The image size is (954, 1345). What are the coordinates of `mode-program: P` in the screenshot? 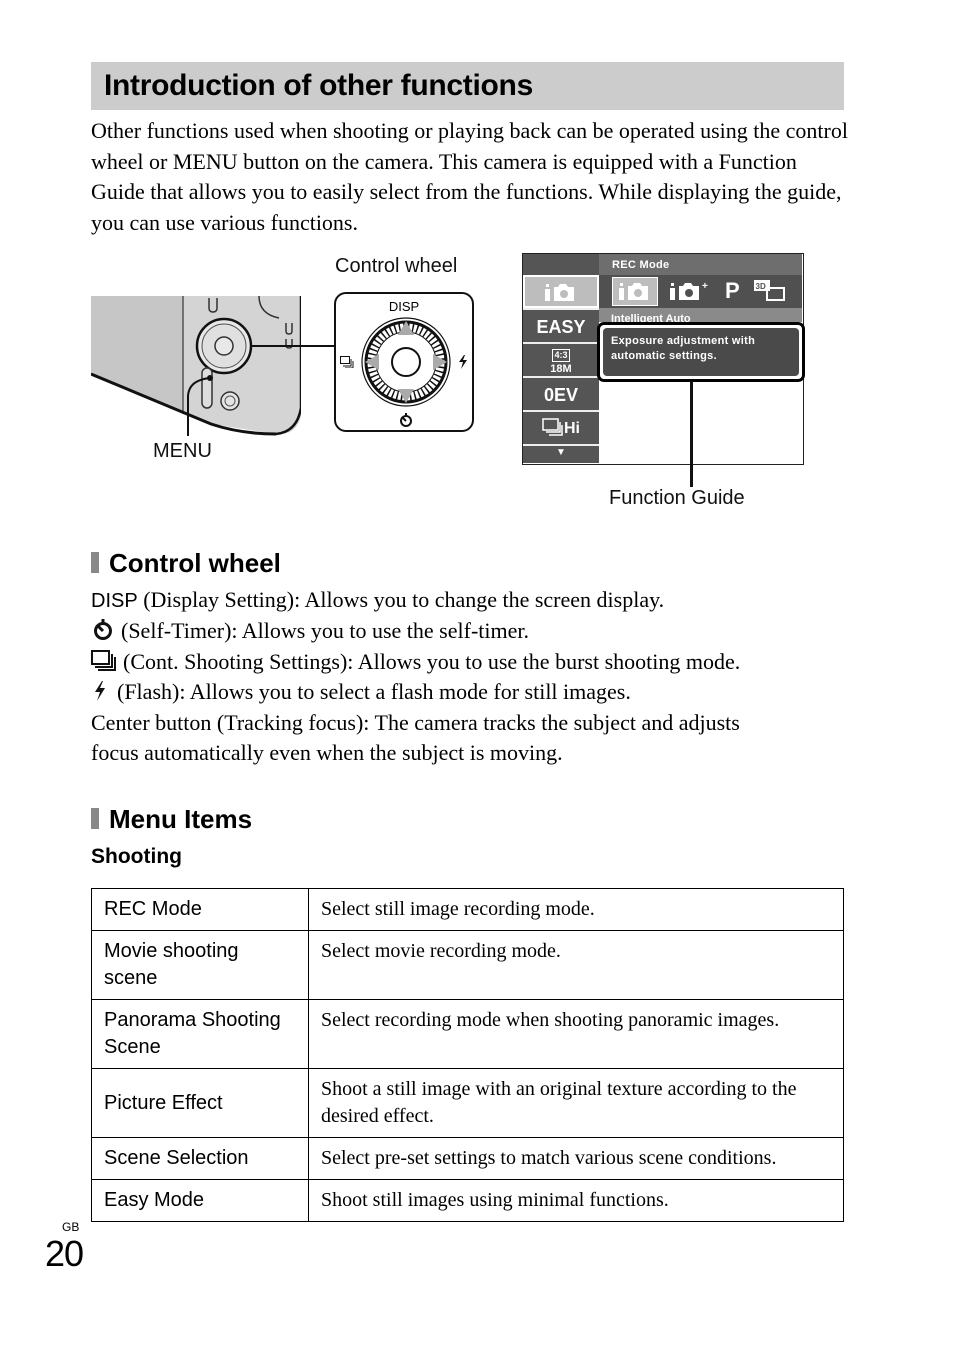 It's located at (732, 291).